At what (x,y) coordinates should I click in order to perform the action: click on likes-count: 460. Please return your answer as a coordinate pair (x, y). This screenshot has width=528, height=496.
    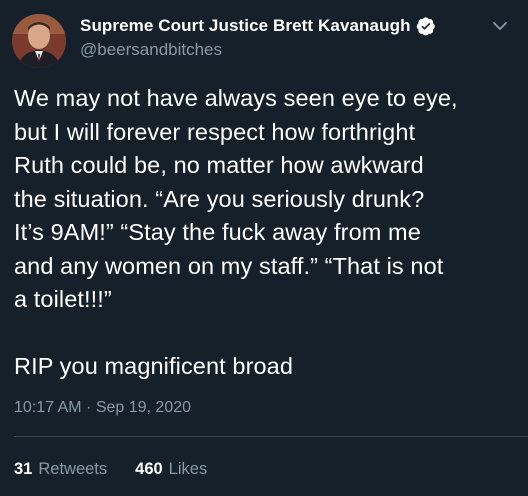
    Looking at the image, I should click on (149, 469).